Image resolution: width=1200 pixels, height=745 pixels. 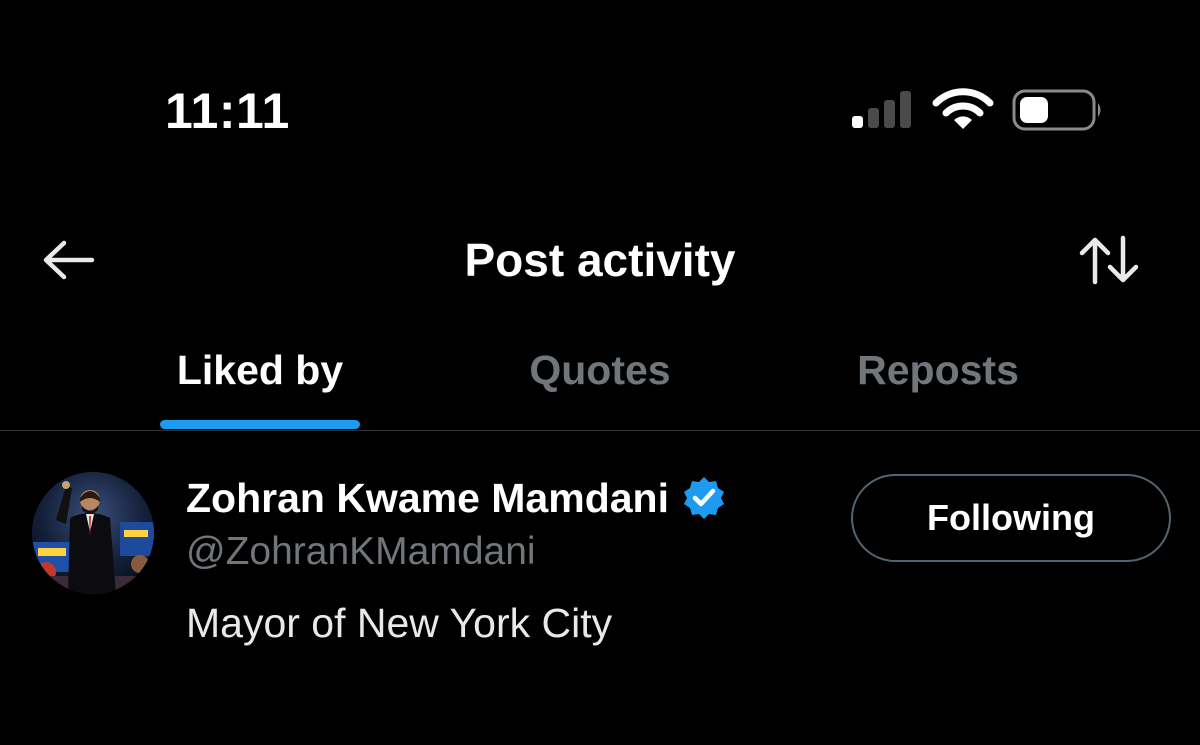 I want to click on verified-badge-icon, so click(x=703, y=498).